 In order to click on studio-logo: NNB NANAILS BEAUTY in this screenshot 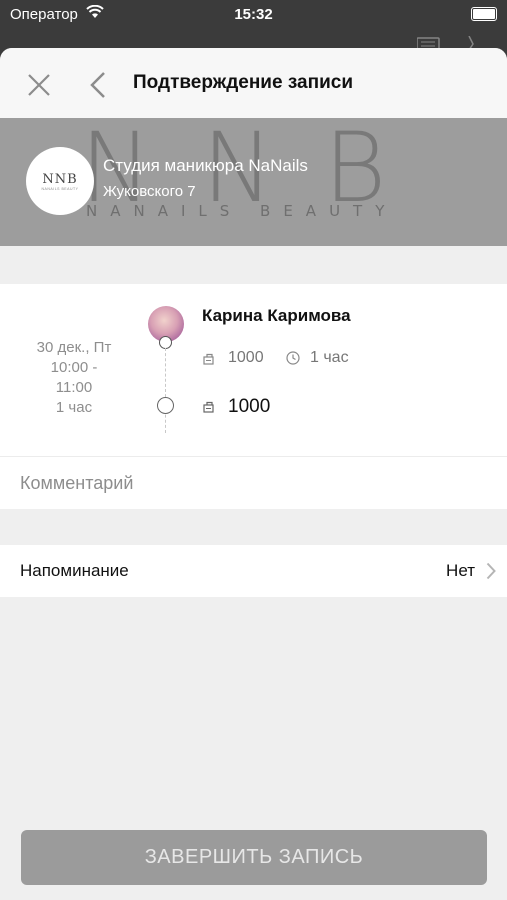, I will do `click(60, 181)`.